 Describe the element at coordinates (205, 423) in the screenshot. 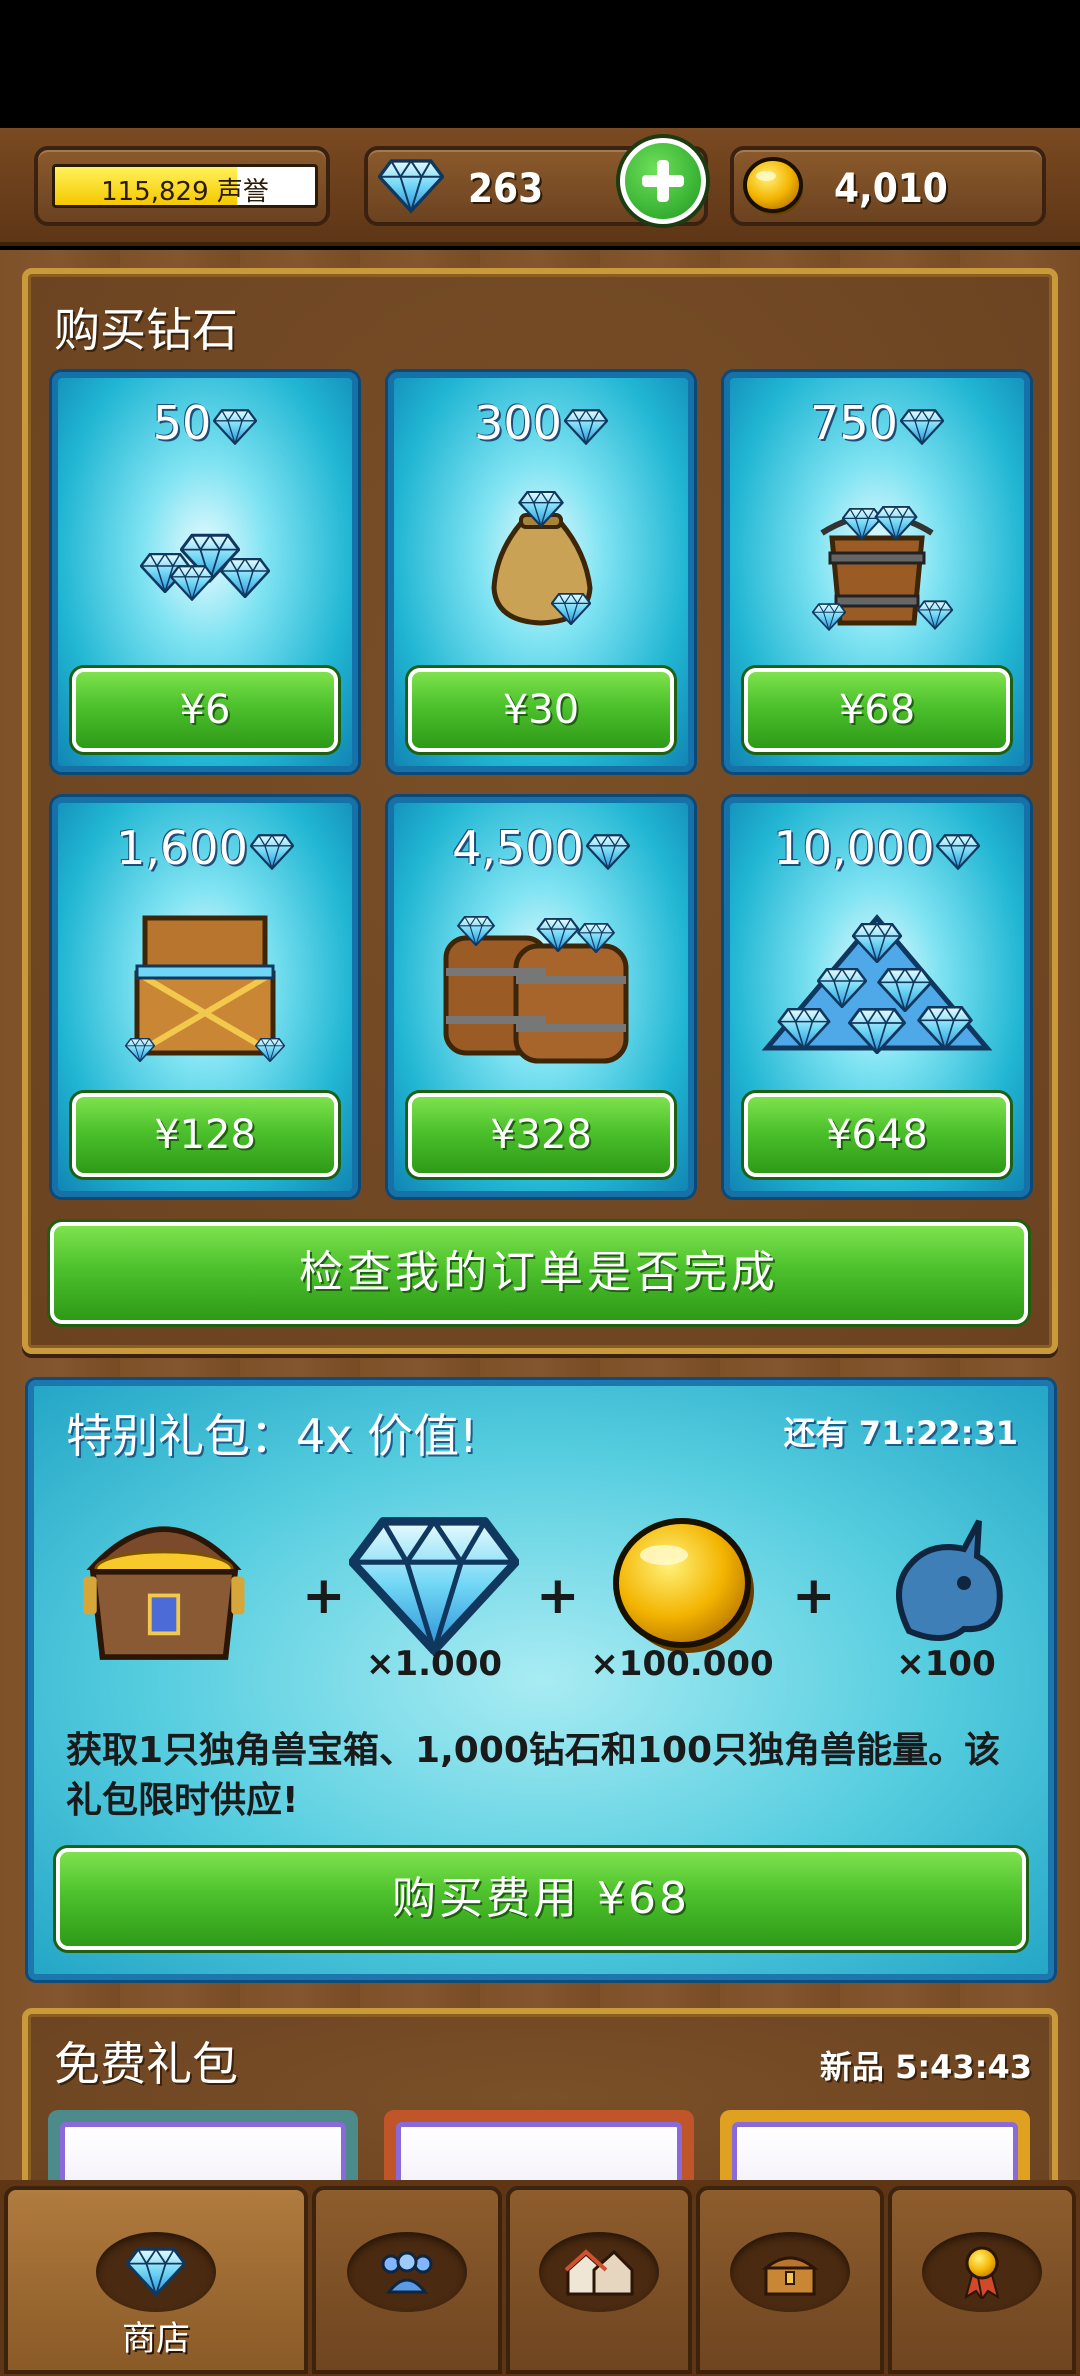

I see `pack-amount: 50` at that location.